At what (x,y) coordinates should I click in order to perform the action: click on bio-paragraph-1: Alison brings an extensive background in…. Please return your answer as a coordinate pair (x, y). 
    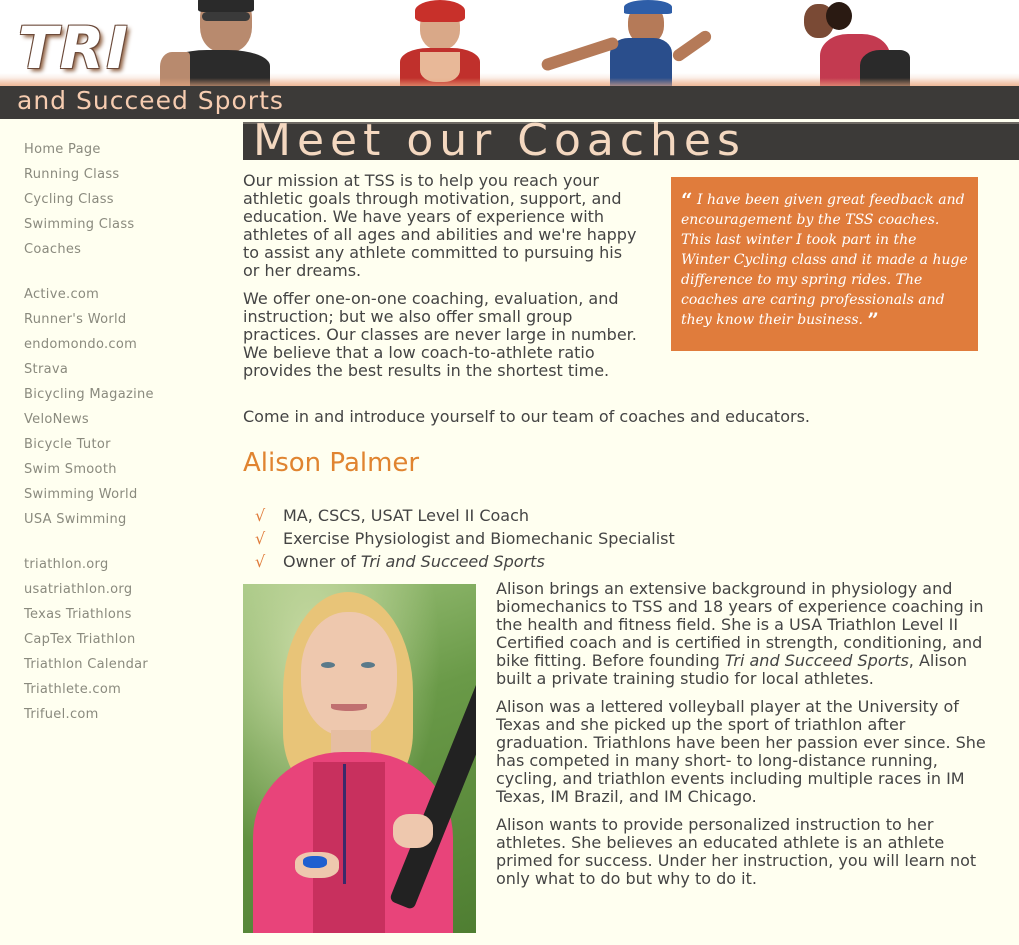
    Looking at the image, I should click on (746, 634).